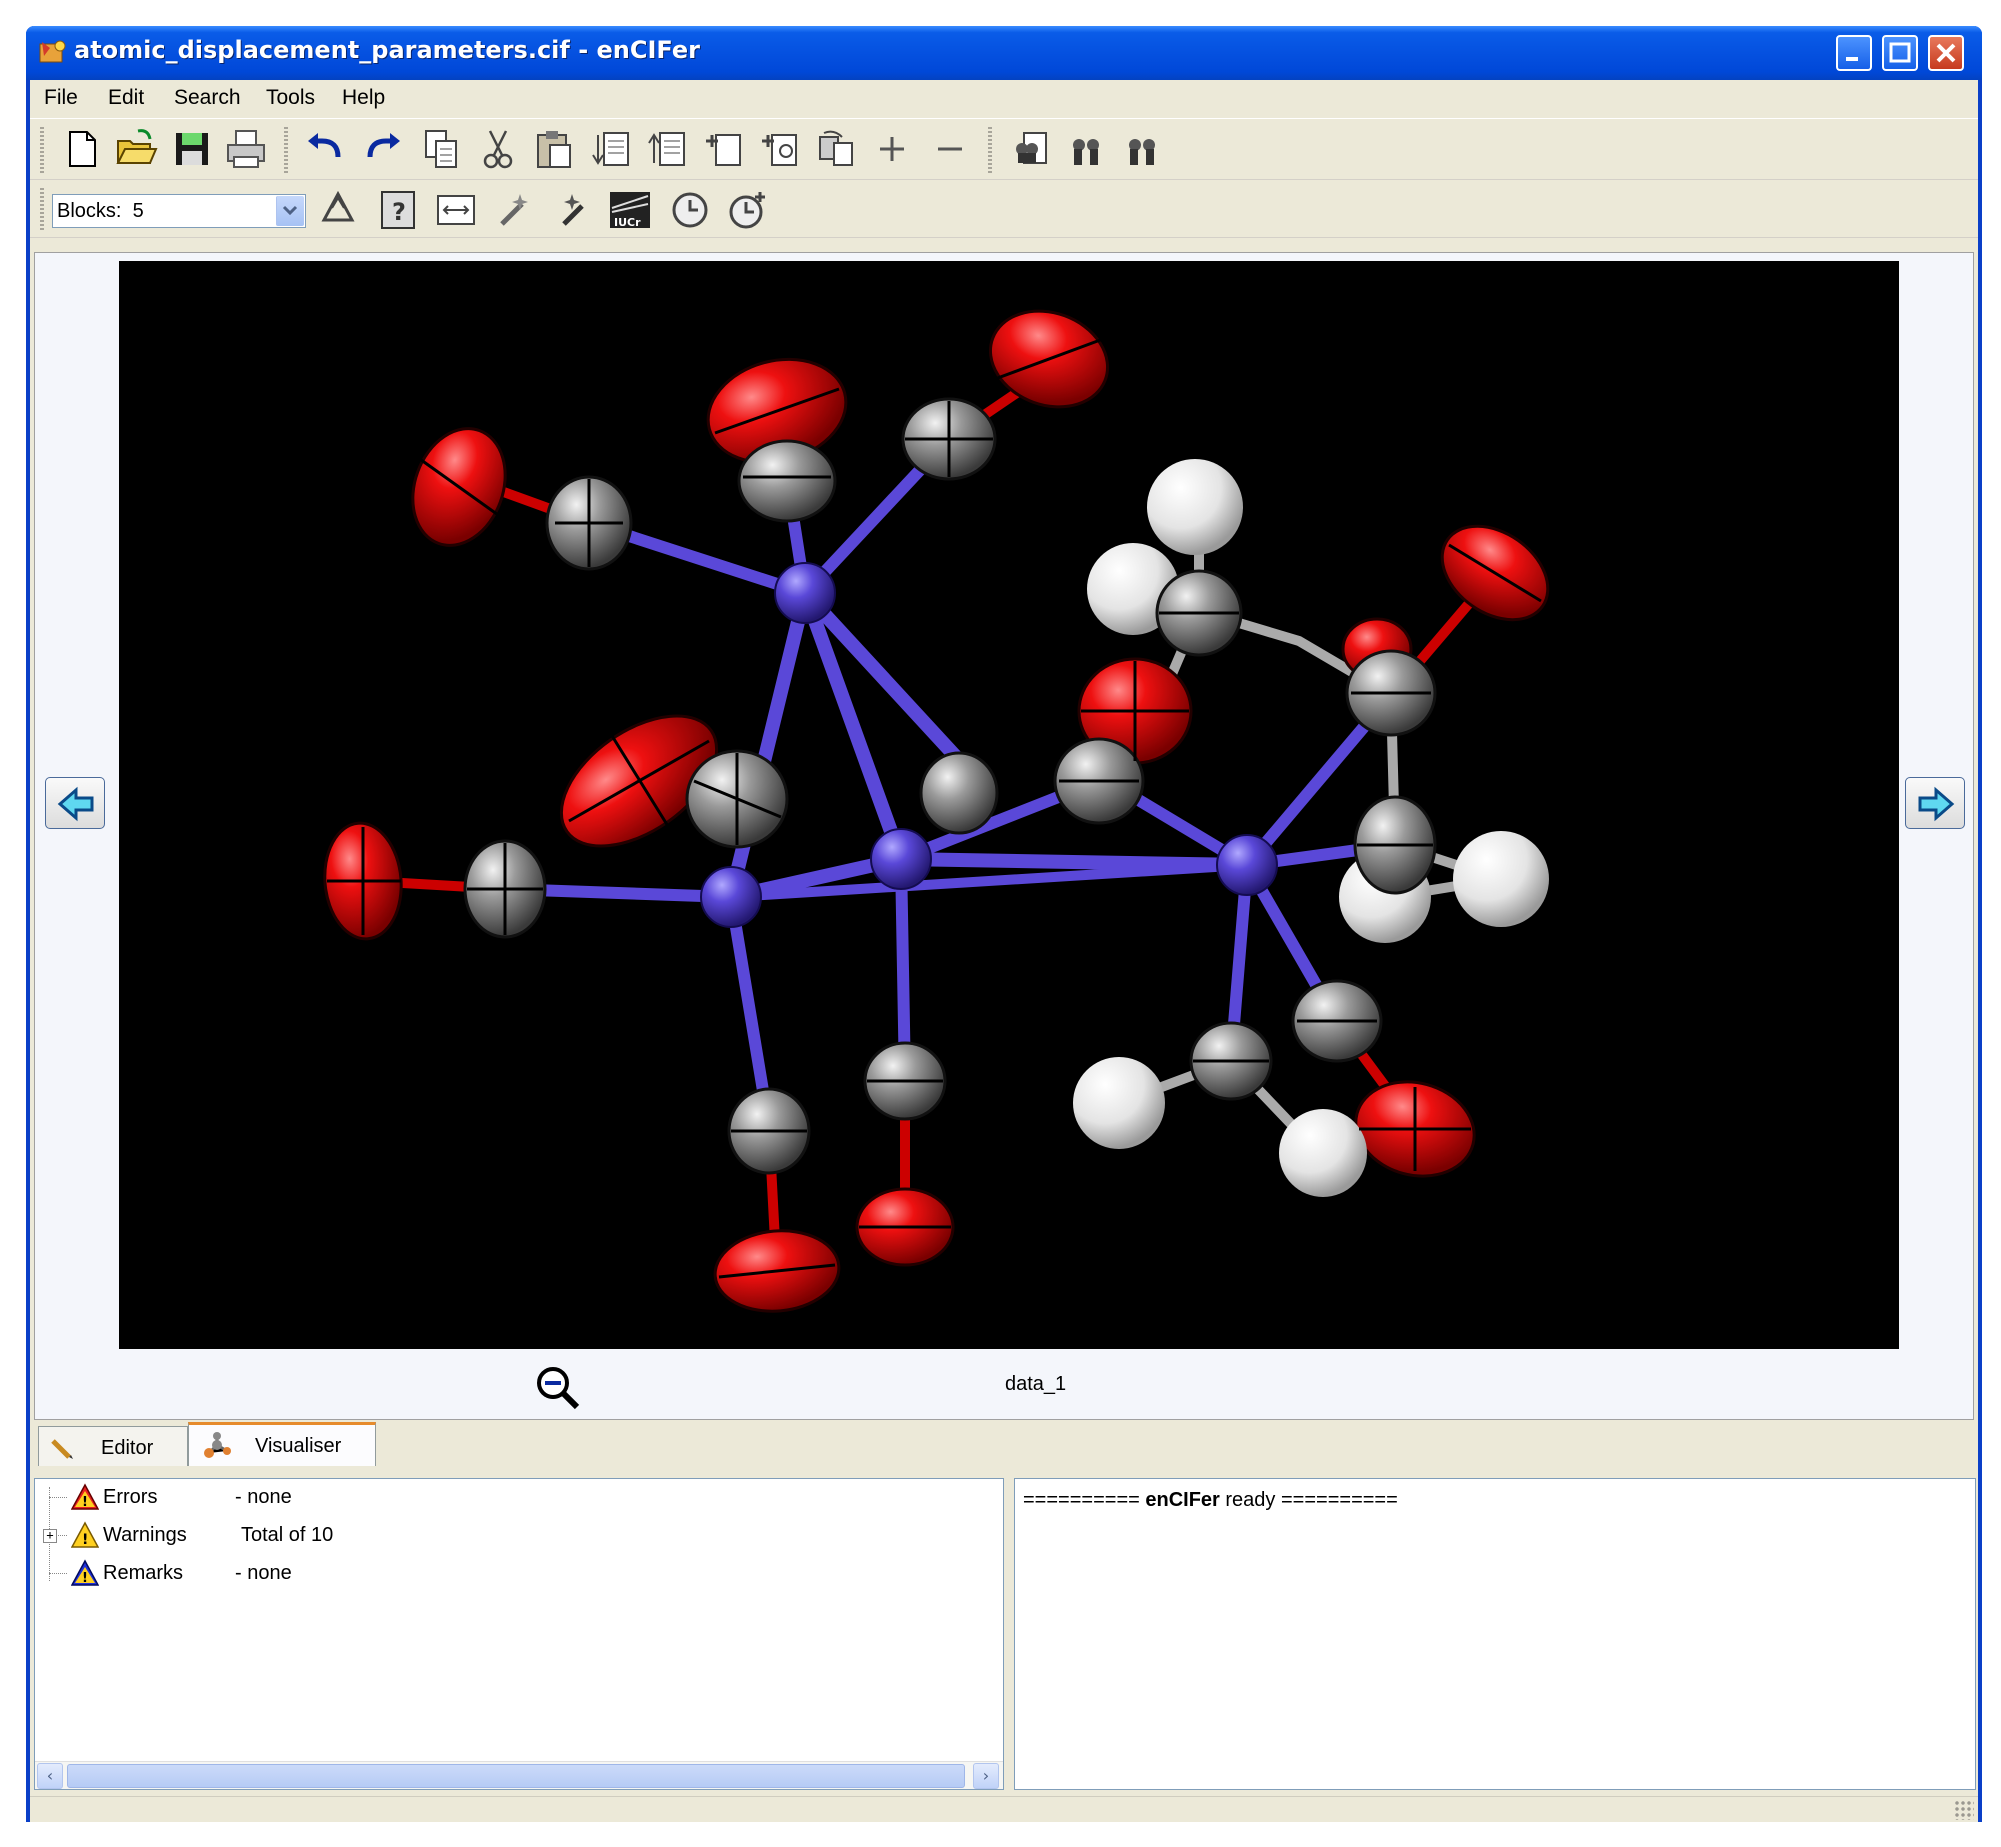 This screenshot has width=2001, height=1847. What do you see at coordinates (61, 98) in the screenshot?
I see `menu-file: File` at bounding box center [61, 98].